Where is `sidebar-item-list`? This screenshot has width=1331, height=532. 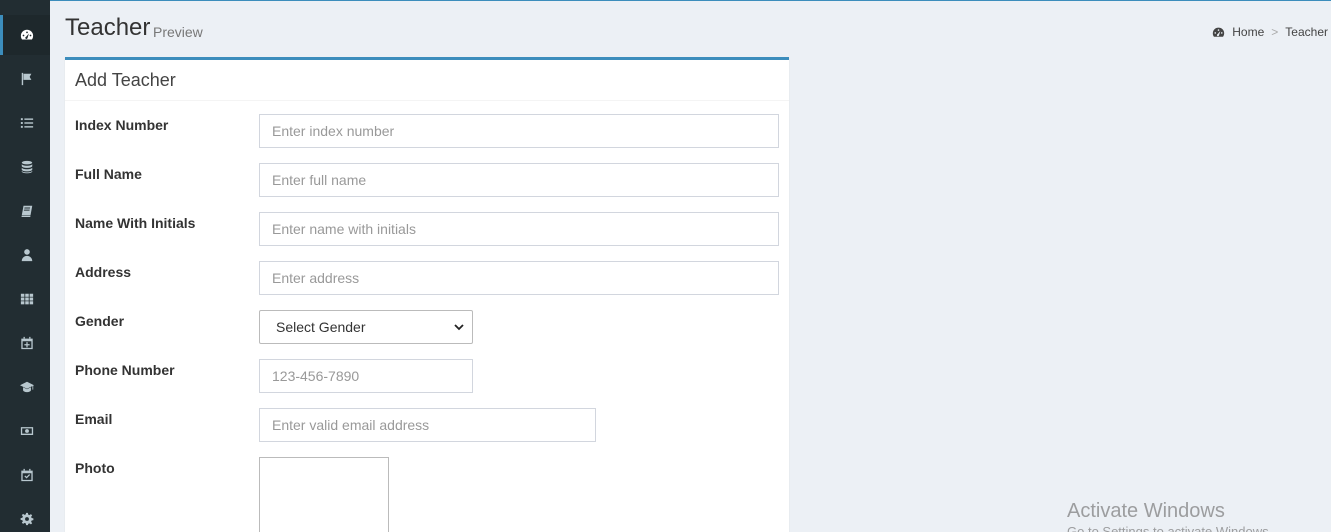 sidebar-item-list is located at coordinates (25, 123).